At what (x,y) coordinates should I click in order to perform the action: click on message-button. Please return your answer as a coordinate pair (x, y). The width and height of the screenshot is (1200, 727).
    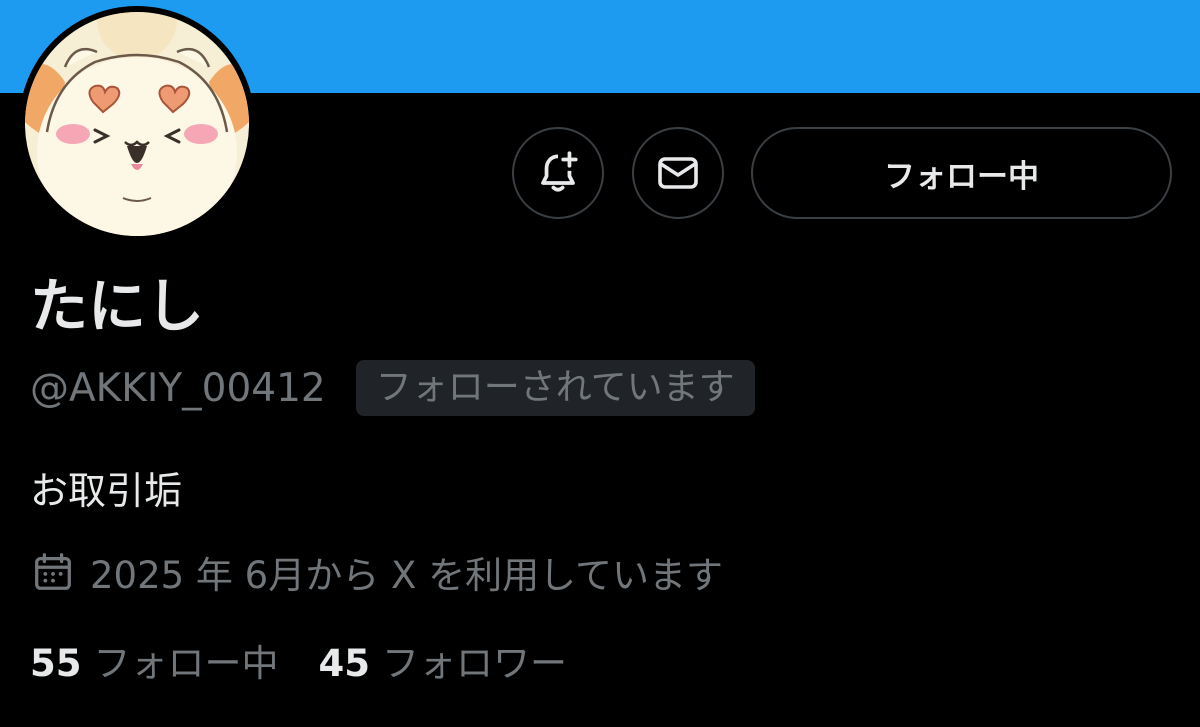
    Looking at the image, I should click on (678, 173).